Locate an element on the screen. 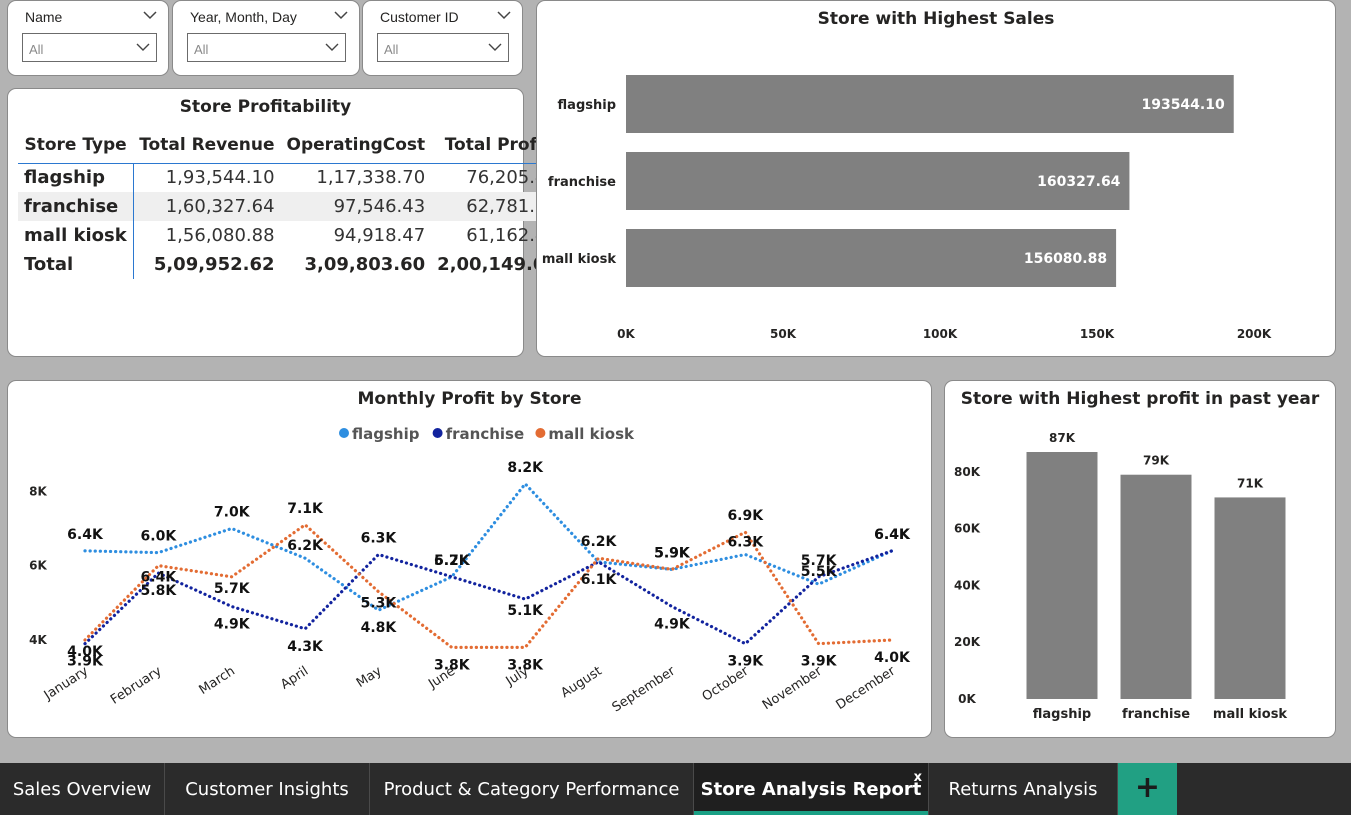  legend-label: mall kiosk is located at coordinates (591, 434).